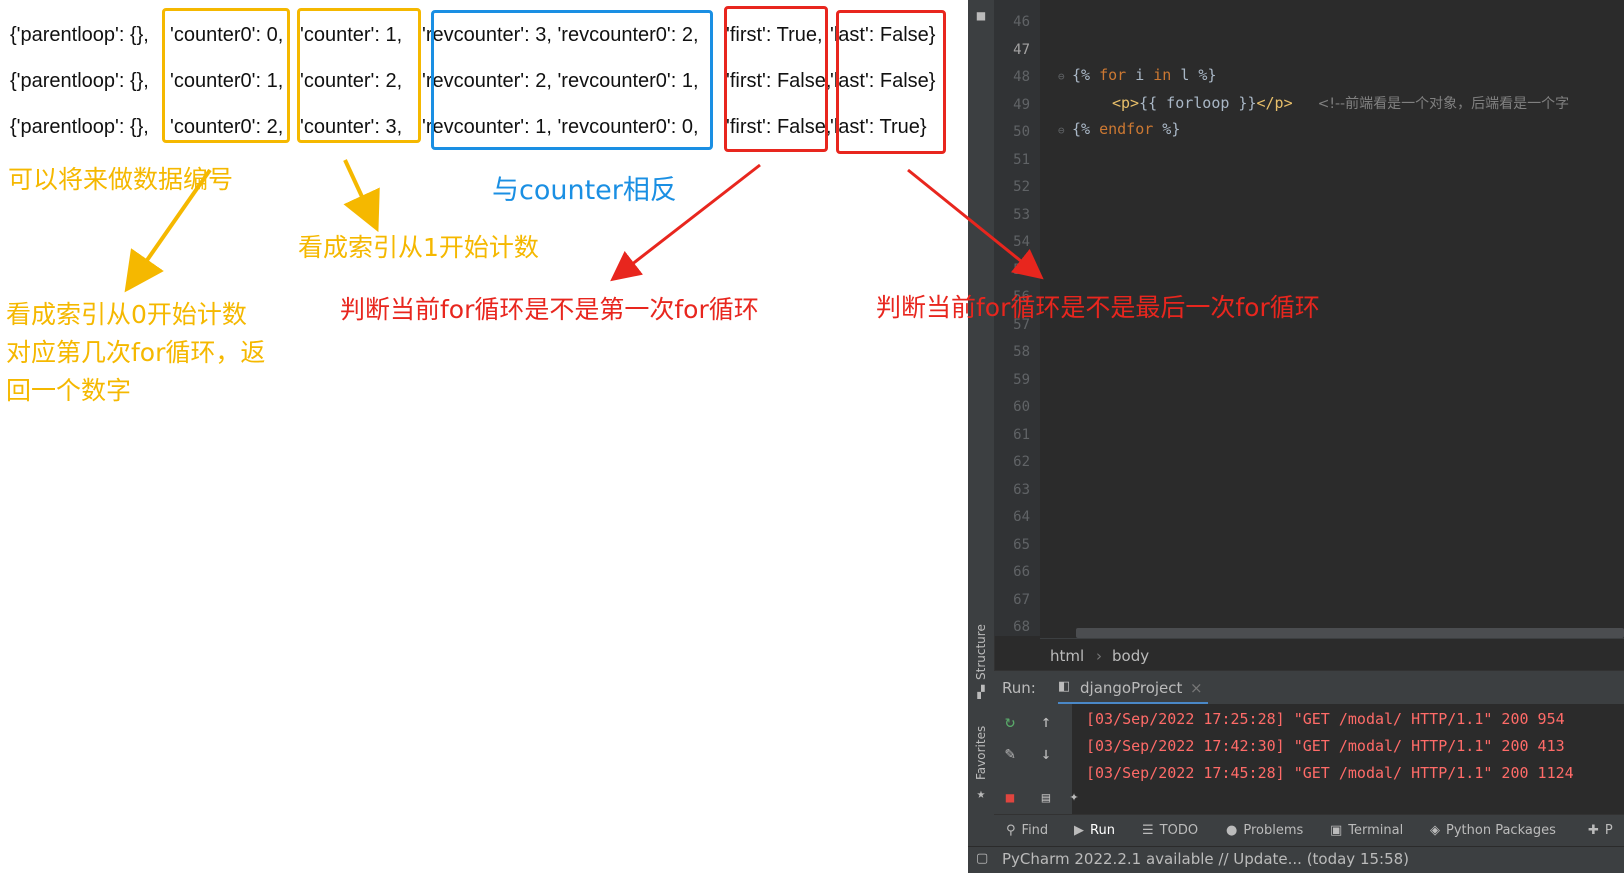  I want to click on puzzle-icon: ✚, so click(1593, 830).